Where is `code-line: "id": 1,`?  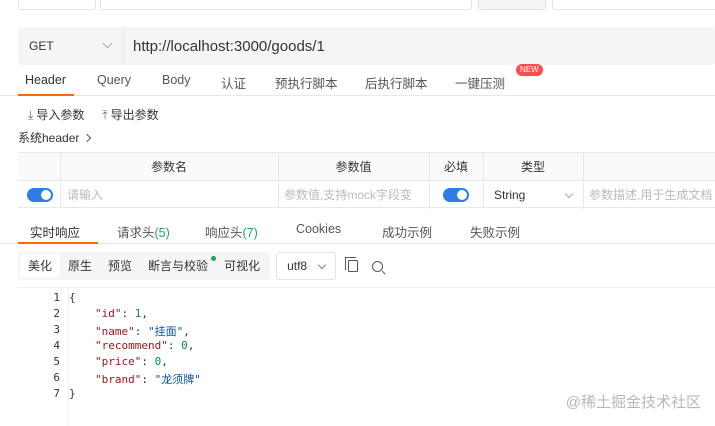 code-line: "id": 1, is located at coordinates (121, 313).